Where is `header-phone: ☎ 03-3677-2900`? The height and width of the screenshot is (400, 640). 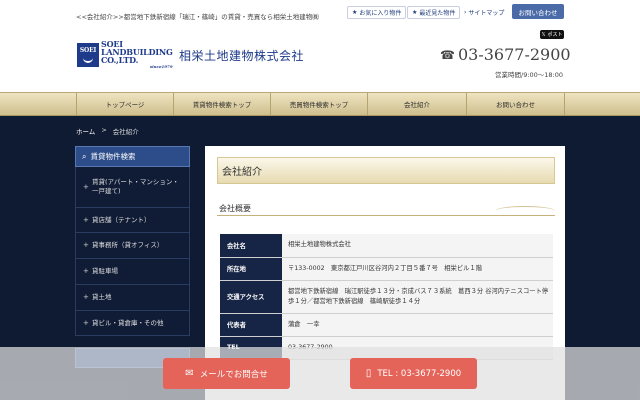
header-phone: ☎ 03-3677-2900 is located at coordinates (505, 54).